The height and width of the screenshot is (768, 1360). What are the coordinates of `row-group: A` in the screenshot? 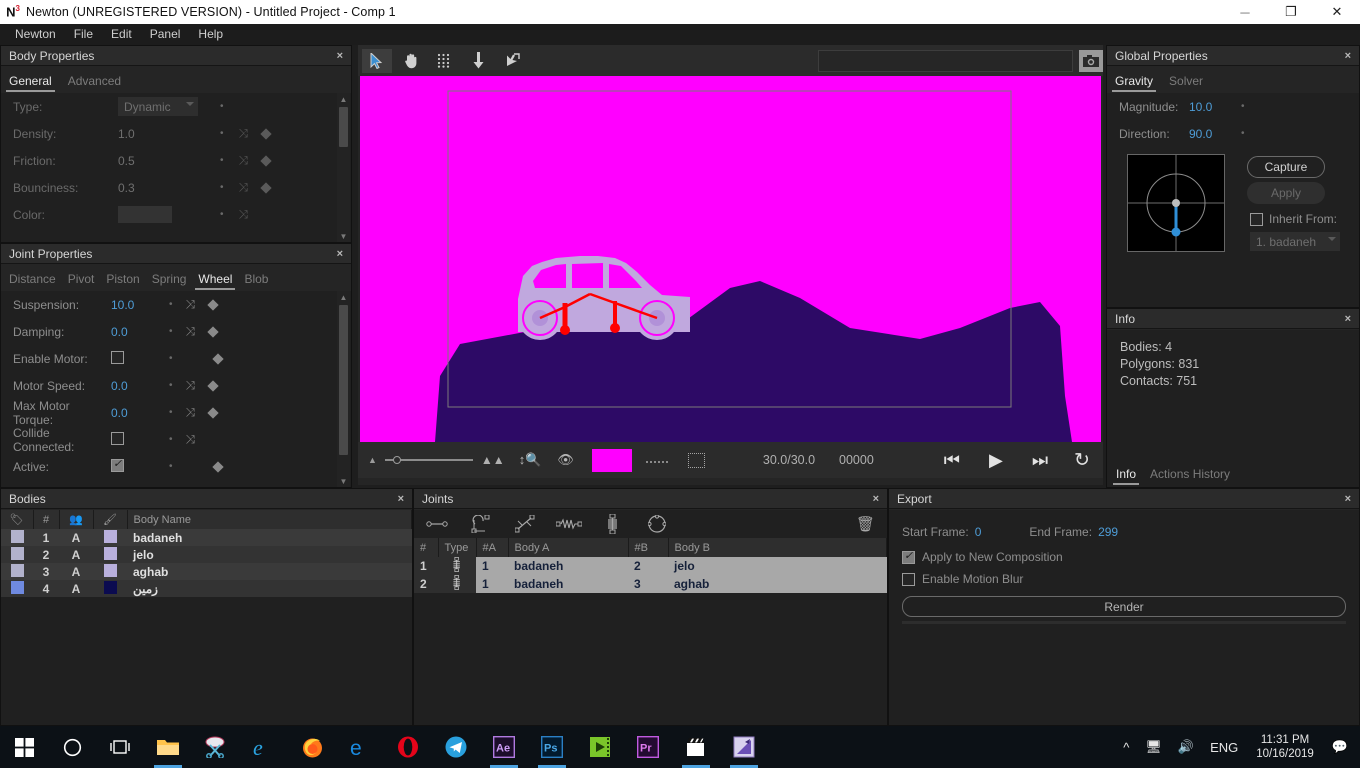 It's located at (76, 554).